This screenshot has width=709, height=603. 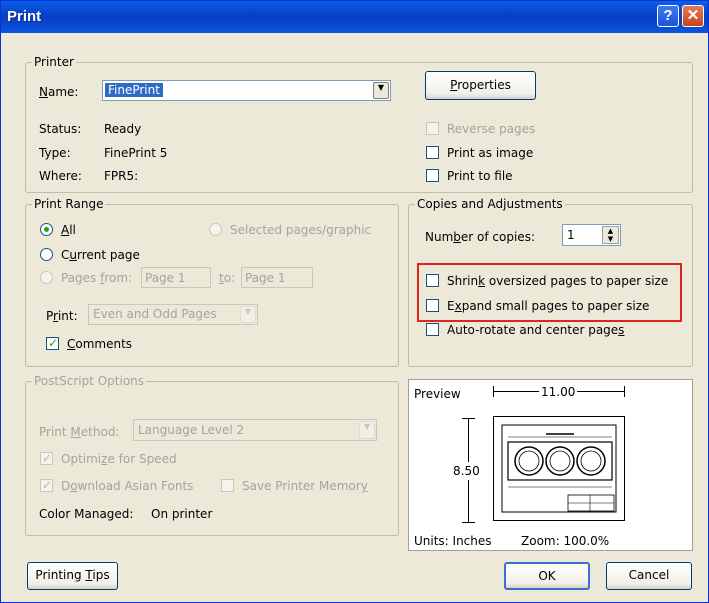 I want to click on title-bar: Print ? ✕, so click(x=354, y=17).